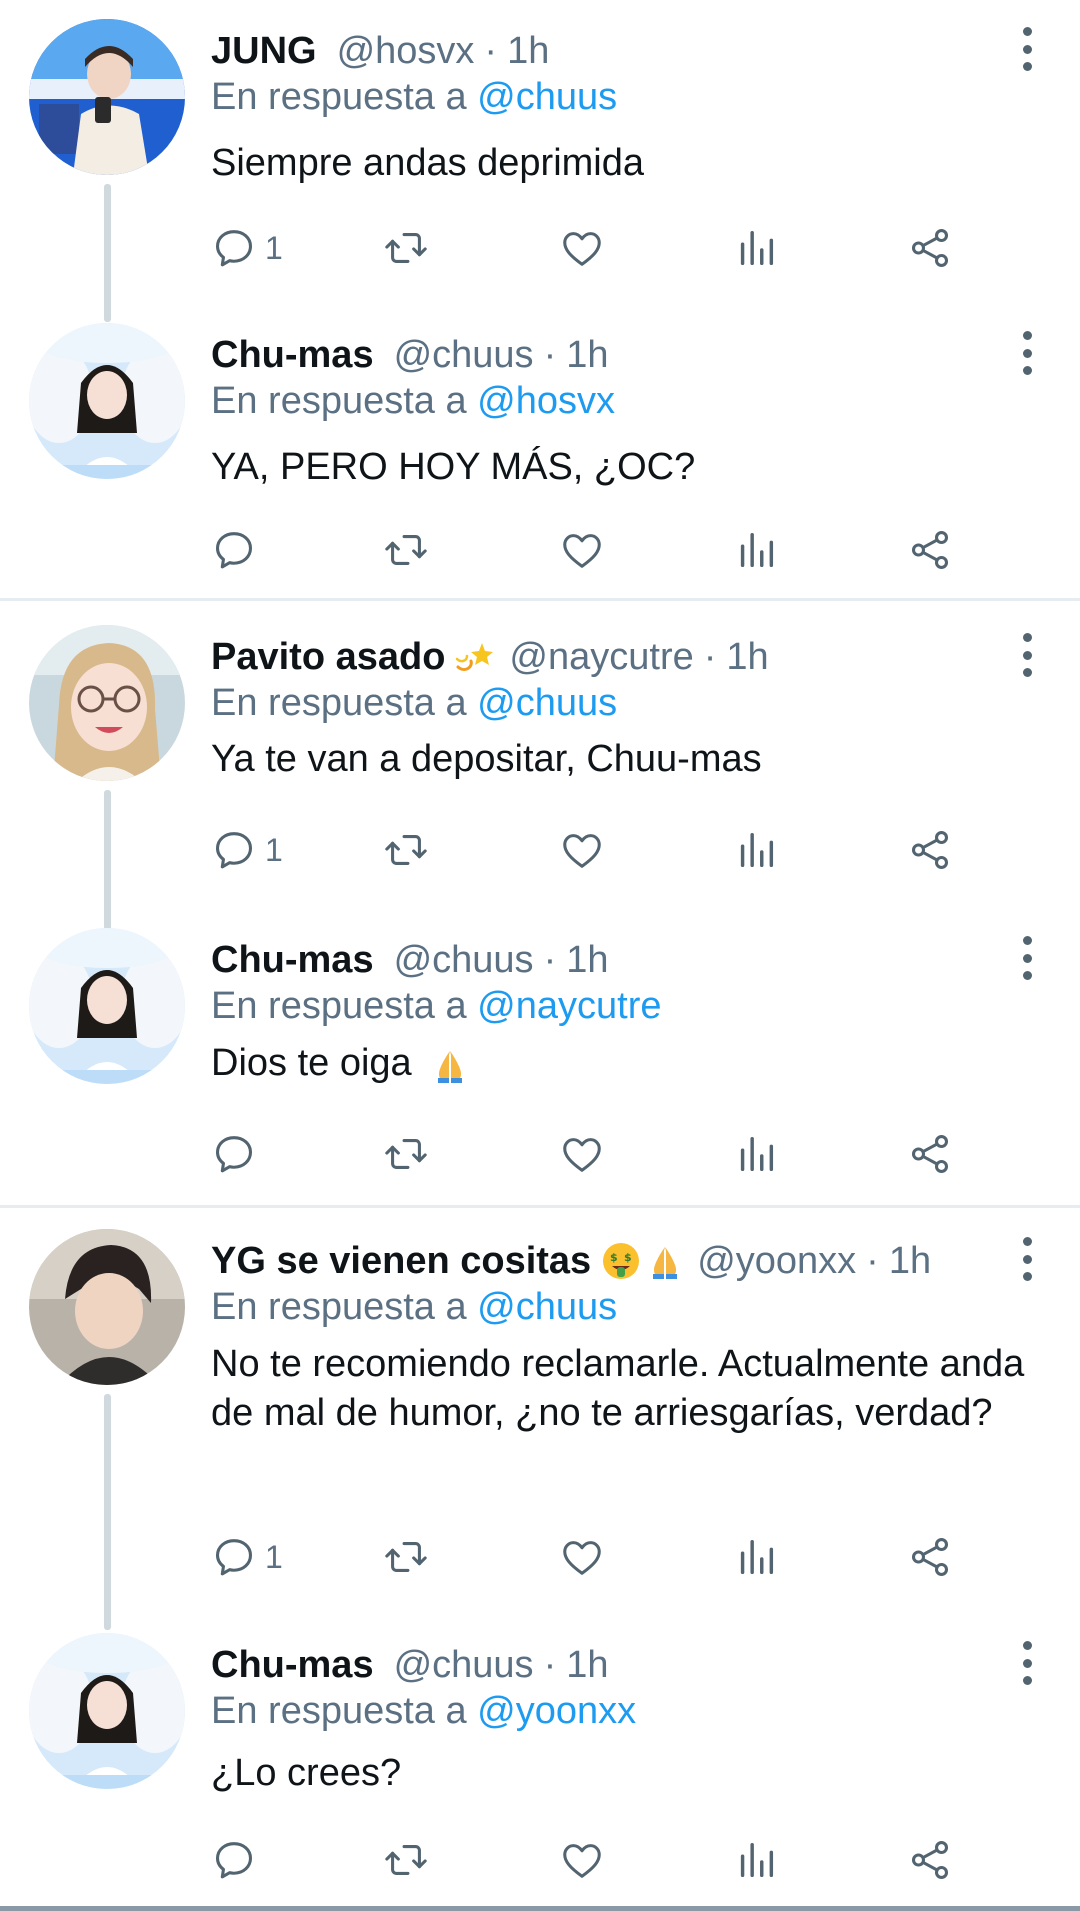 The width and height of the screenshot is (1080, 1911). I want to click on display-name: YG se vienen cositas, so click(401, 1261).